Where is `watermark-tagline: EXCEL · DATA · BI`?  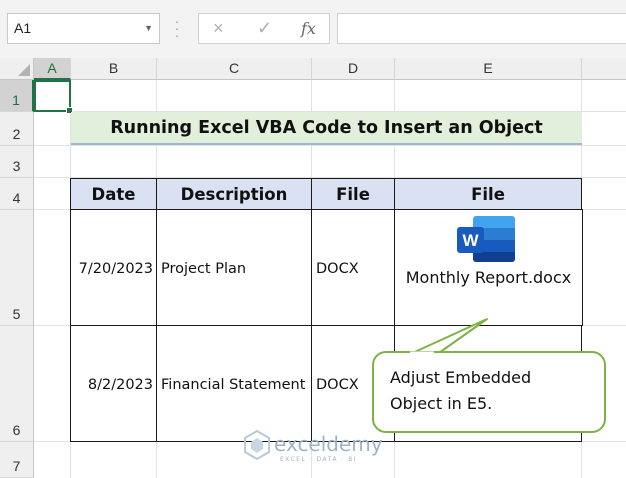 watermark-tagline: EXCEL · DATA · BI is located at coordinates (319, 459).